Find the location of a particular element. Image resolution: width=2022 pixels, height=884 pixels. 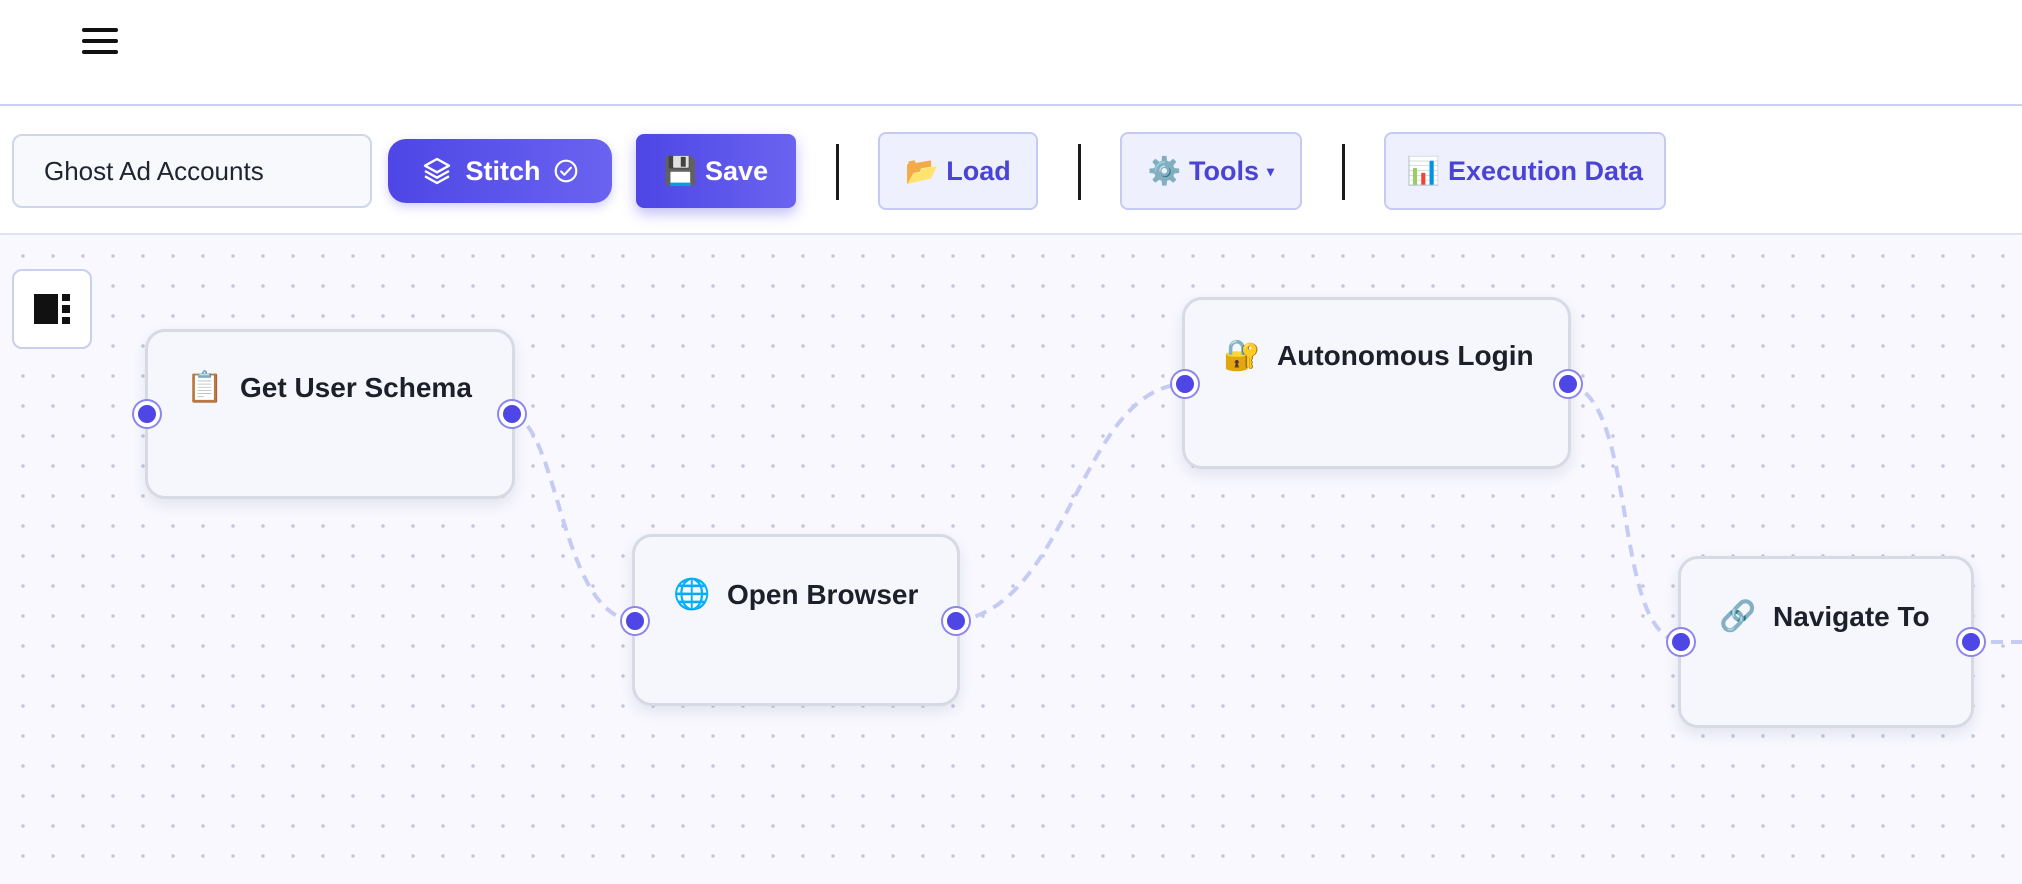

load-button: 📂 Load is located at coordinates (958, 171).